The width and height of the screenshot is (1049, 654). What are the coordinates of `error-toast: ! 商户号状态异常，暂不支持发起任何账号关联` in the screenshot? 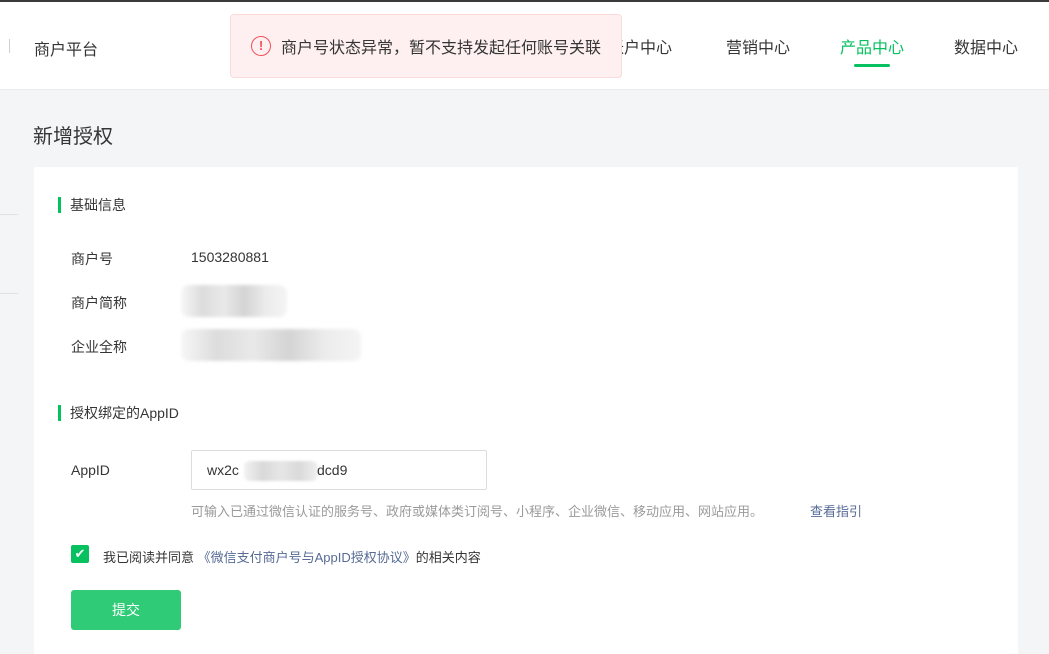 It's located at (426, 46).